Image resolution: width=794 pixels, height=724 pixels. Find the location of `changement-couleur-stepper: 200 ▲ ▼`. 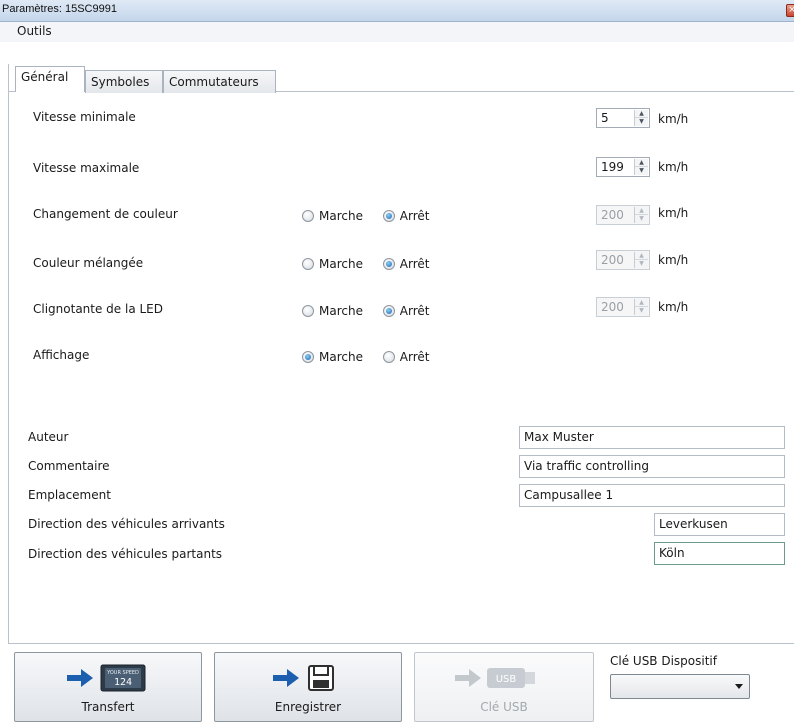

changement-couleur-stepper: 200 ▲ ▼ is located at coordinates (623, 215).